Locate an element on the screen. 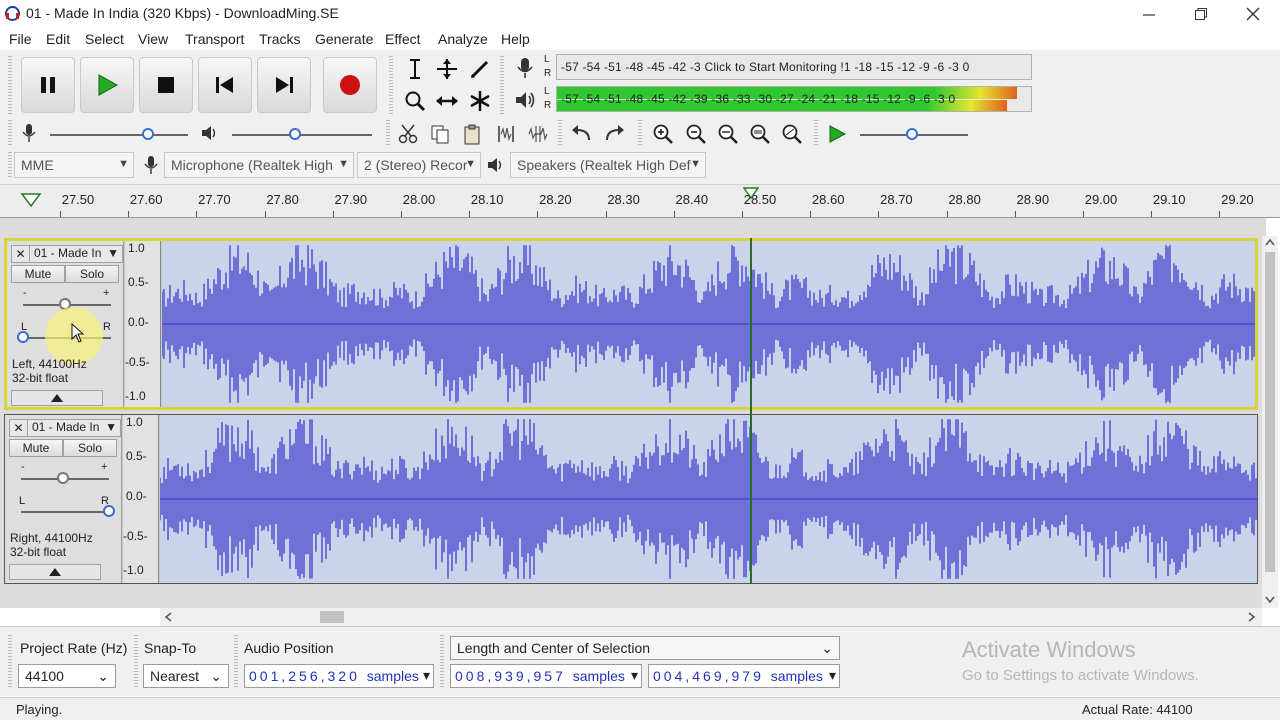  play-at-speed-button is located at coordinates (837, 134).